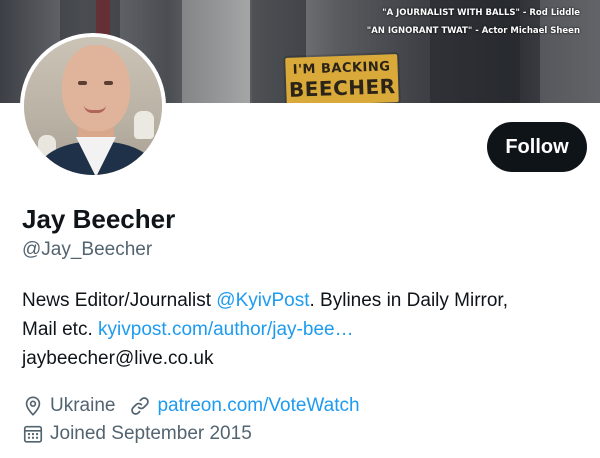 Image resolution: width=600 pixels, height=458 pixels. I want to click on banner-quote: "AN IGNORANT TWAT" - Actor Michael Sheen, so click(473, 31).